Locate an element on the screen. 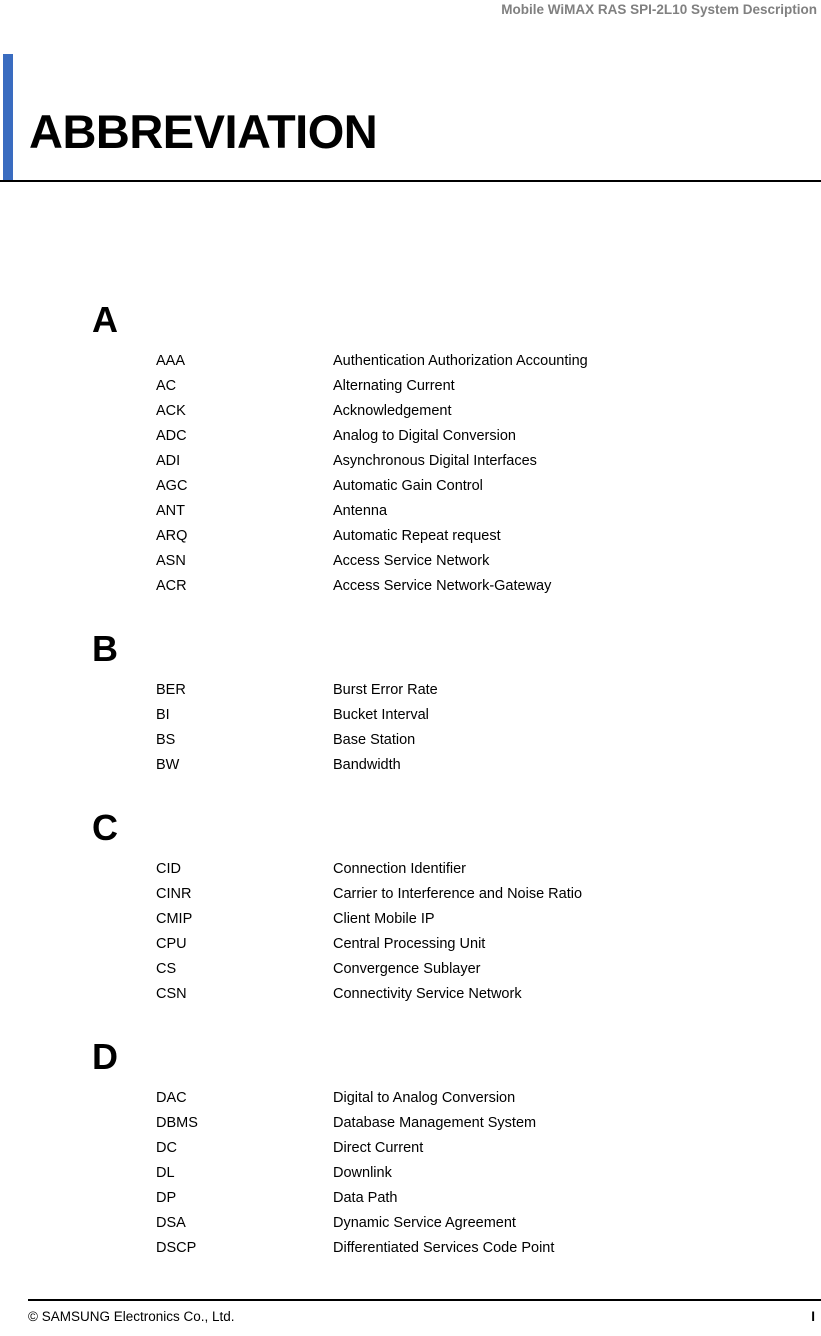 This screenshot has height=1336, width=821. abbreviation-definition: Access Service Network is located at coordinates (411, 561).